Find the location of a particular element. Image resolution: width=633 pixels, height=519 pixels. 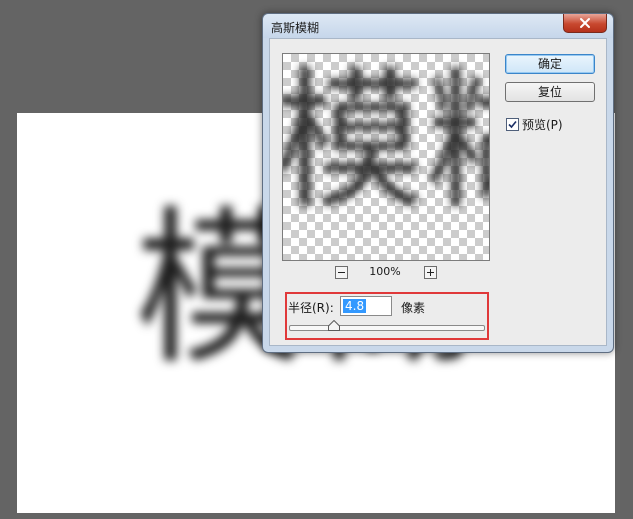

dialog-titlebar: 高斯模糊 is located at coordinates (438, 26).